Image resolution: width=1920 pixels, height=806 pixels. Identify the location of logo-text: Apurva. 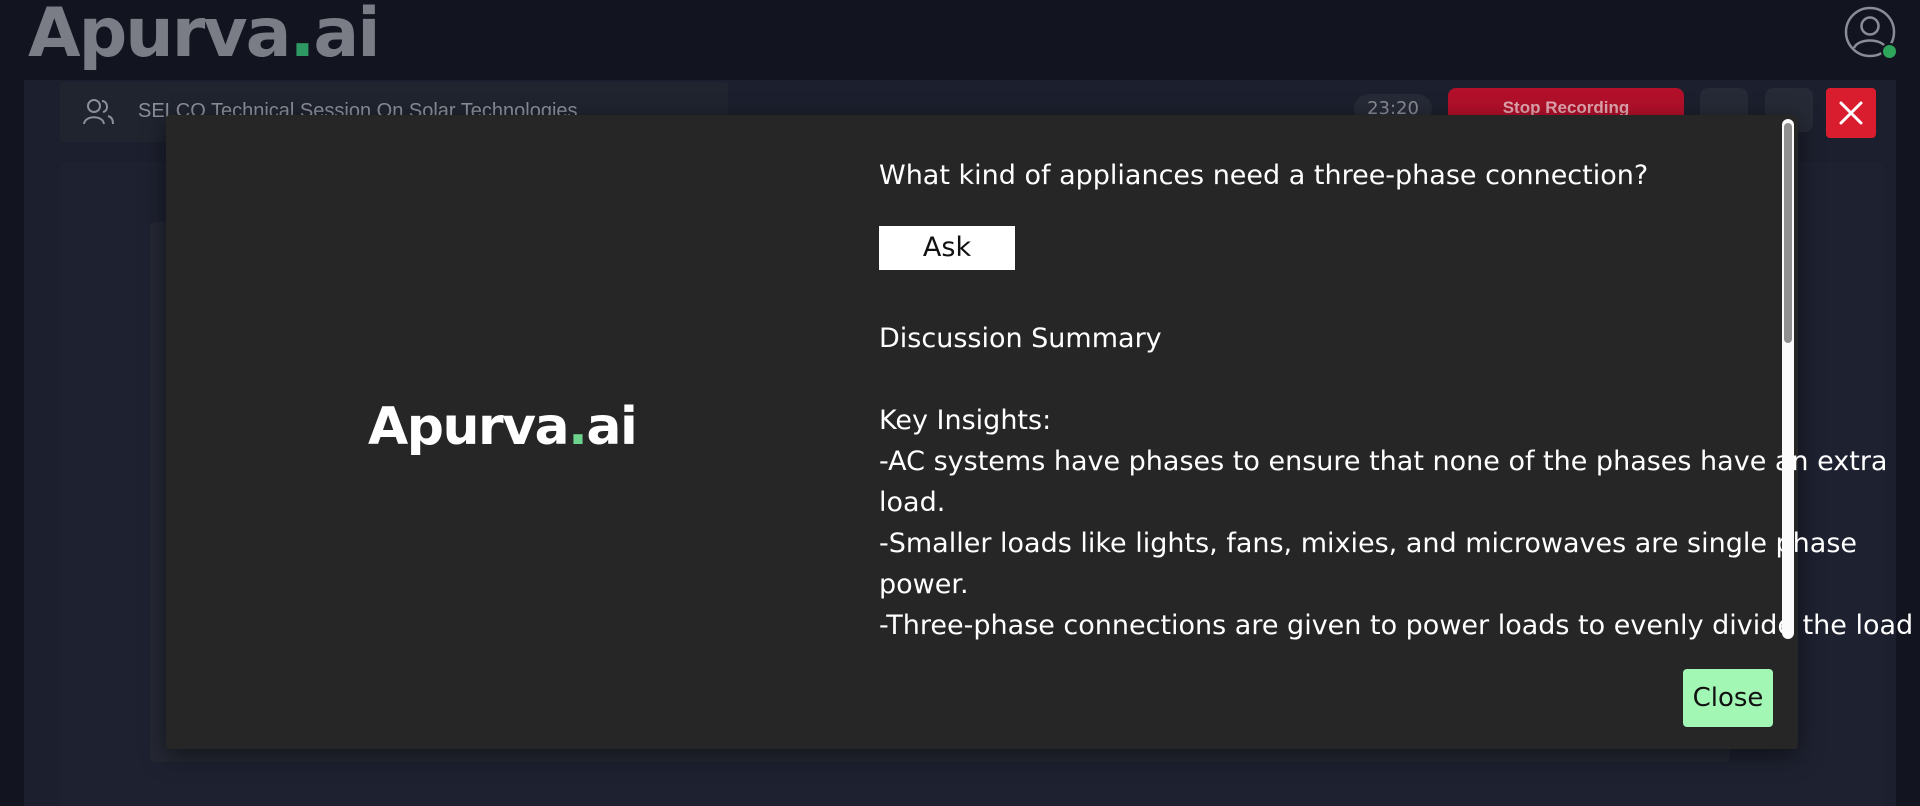
(159, 36).